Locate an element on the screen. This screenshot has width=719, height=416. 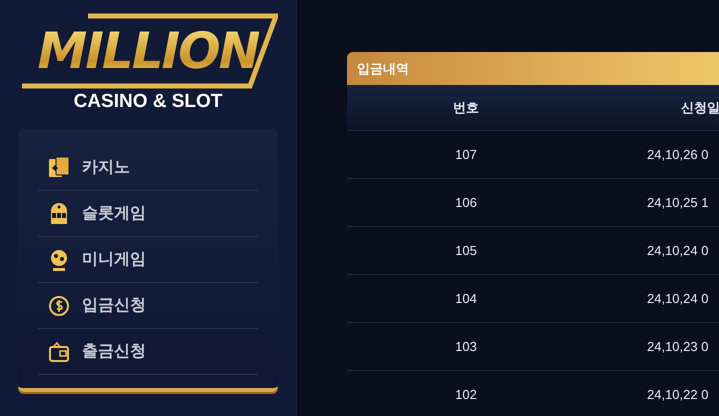
menu-item: 슬롯게임 is located at coordinates (148, 214).